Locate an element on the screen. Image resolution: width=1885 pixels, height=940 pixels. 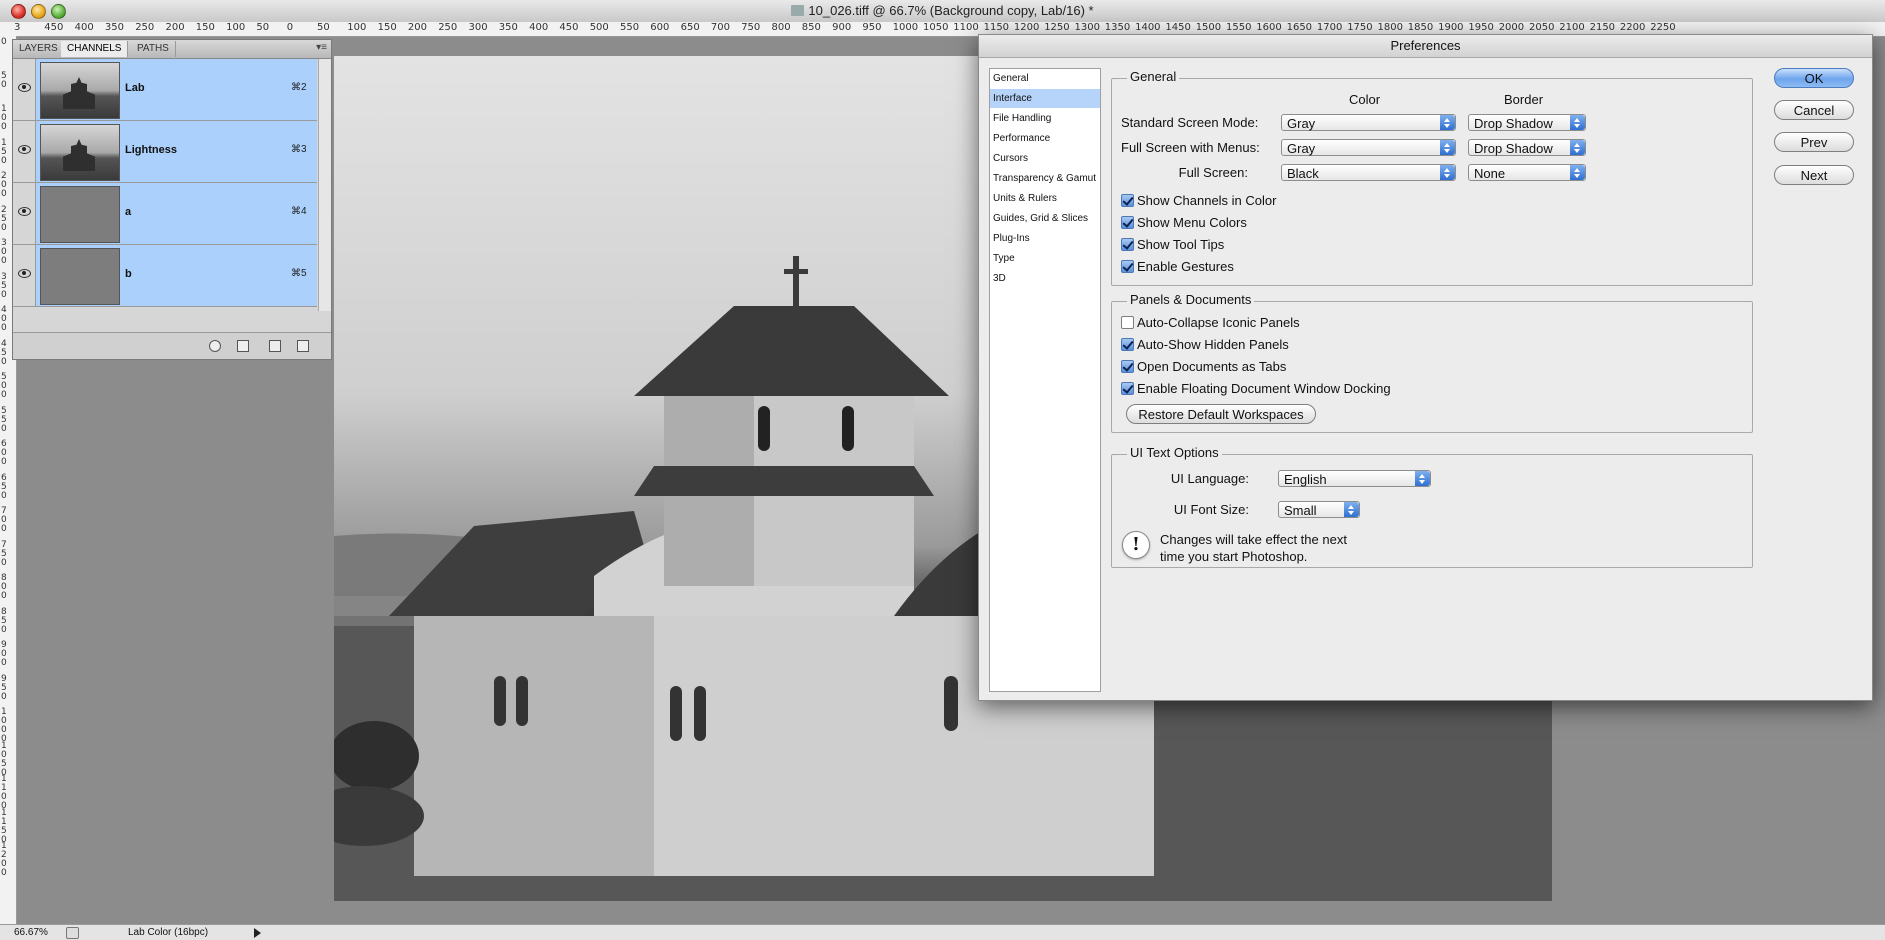
channel-row-a: a ⌘4 is located at coordinates (165, 214).